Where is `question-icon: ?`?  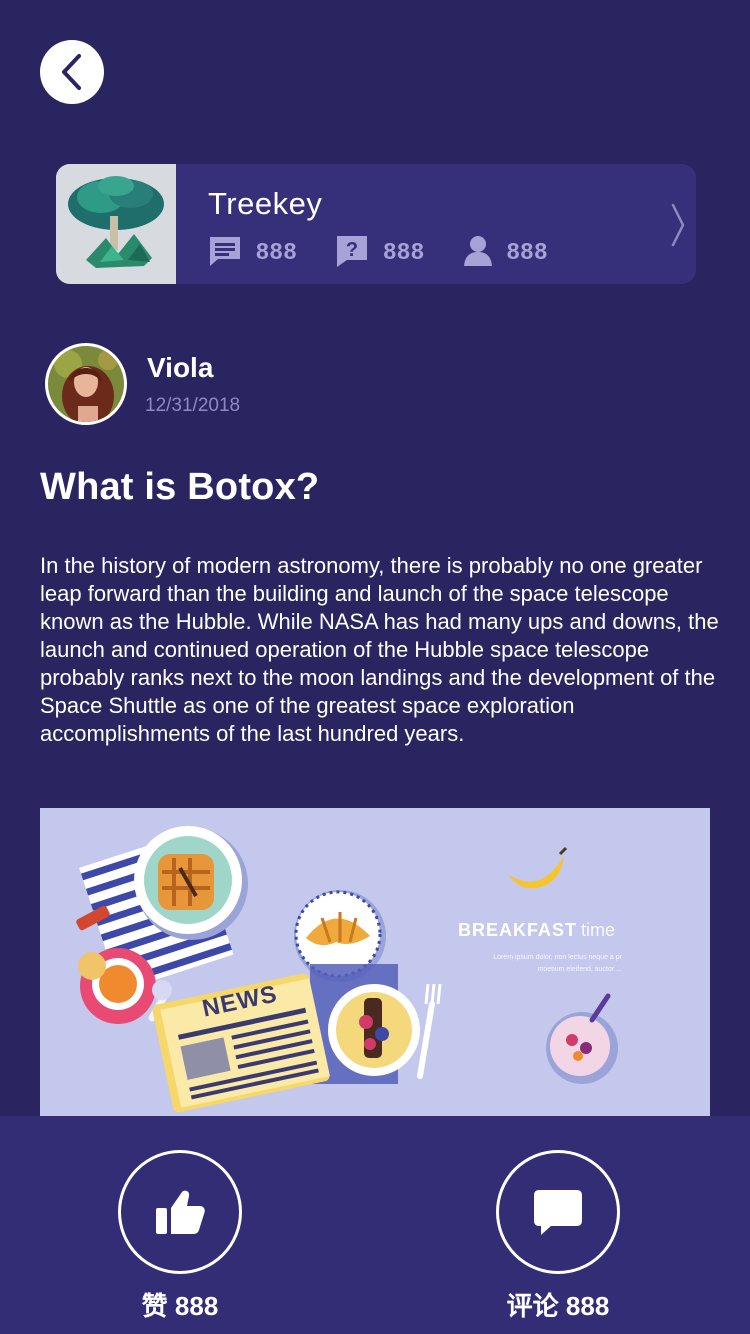 question-icon: ? is located at coordinates (352, 251).